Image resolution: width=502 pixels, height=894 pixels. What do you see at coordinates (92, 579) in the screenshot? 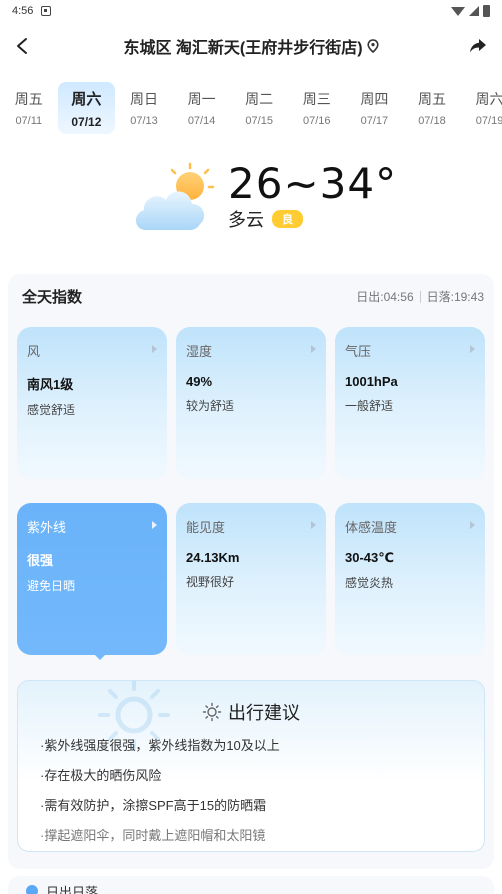
I see `index-card-uv: 紫外线 很强 避免日晒` at bounding box center [92, 579].